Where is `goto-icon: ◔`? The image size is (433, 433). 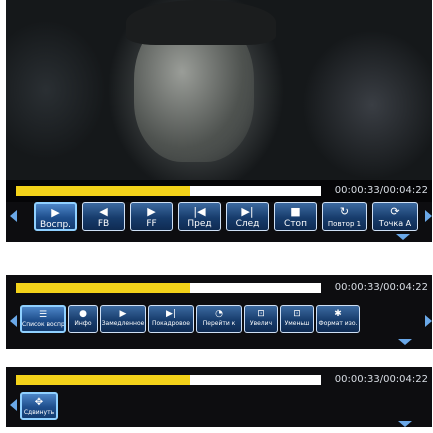
goto-icon: ◔ is located at coordinates (219, 314).